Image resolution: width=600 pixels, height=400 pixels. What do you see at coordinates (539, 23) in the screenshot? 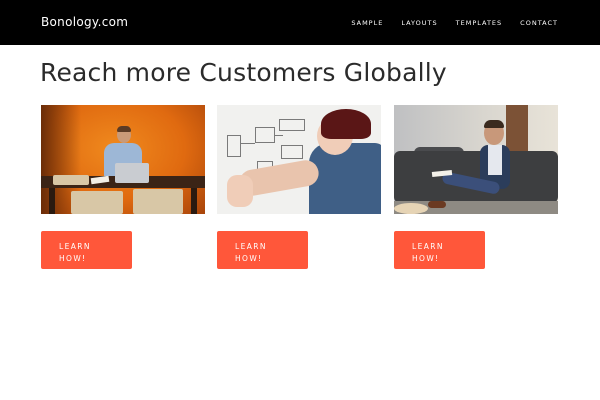
I see `nav-link-contact: CONTACT` at bounding box center [539, 23].